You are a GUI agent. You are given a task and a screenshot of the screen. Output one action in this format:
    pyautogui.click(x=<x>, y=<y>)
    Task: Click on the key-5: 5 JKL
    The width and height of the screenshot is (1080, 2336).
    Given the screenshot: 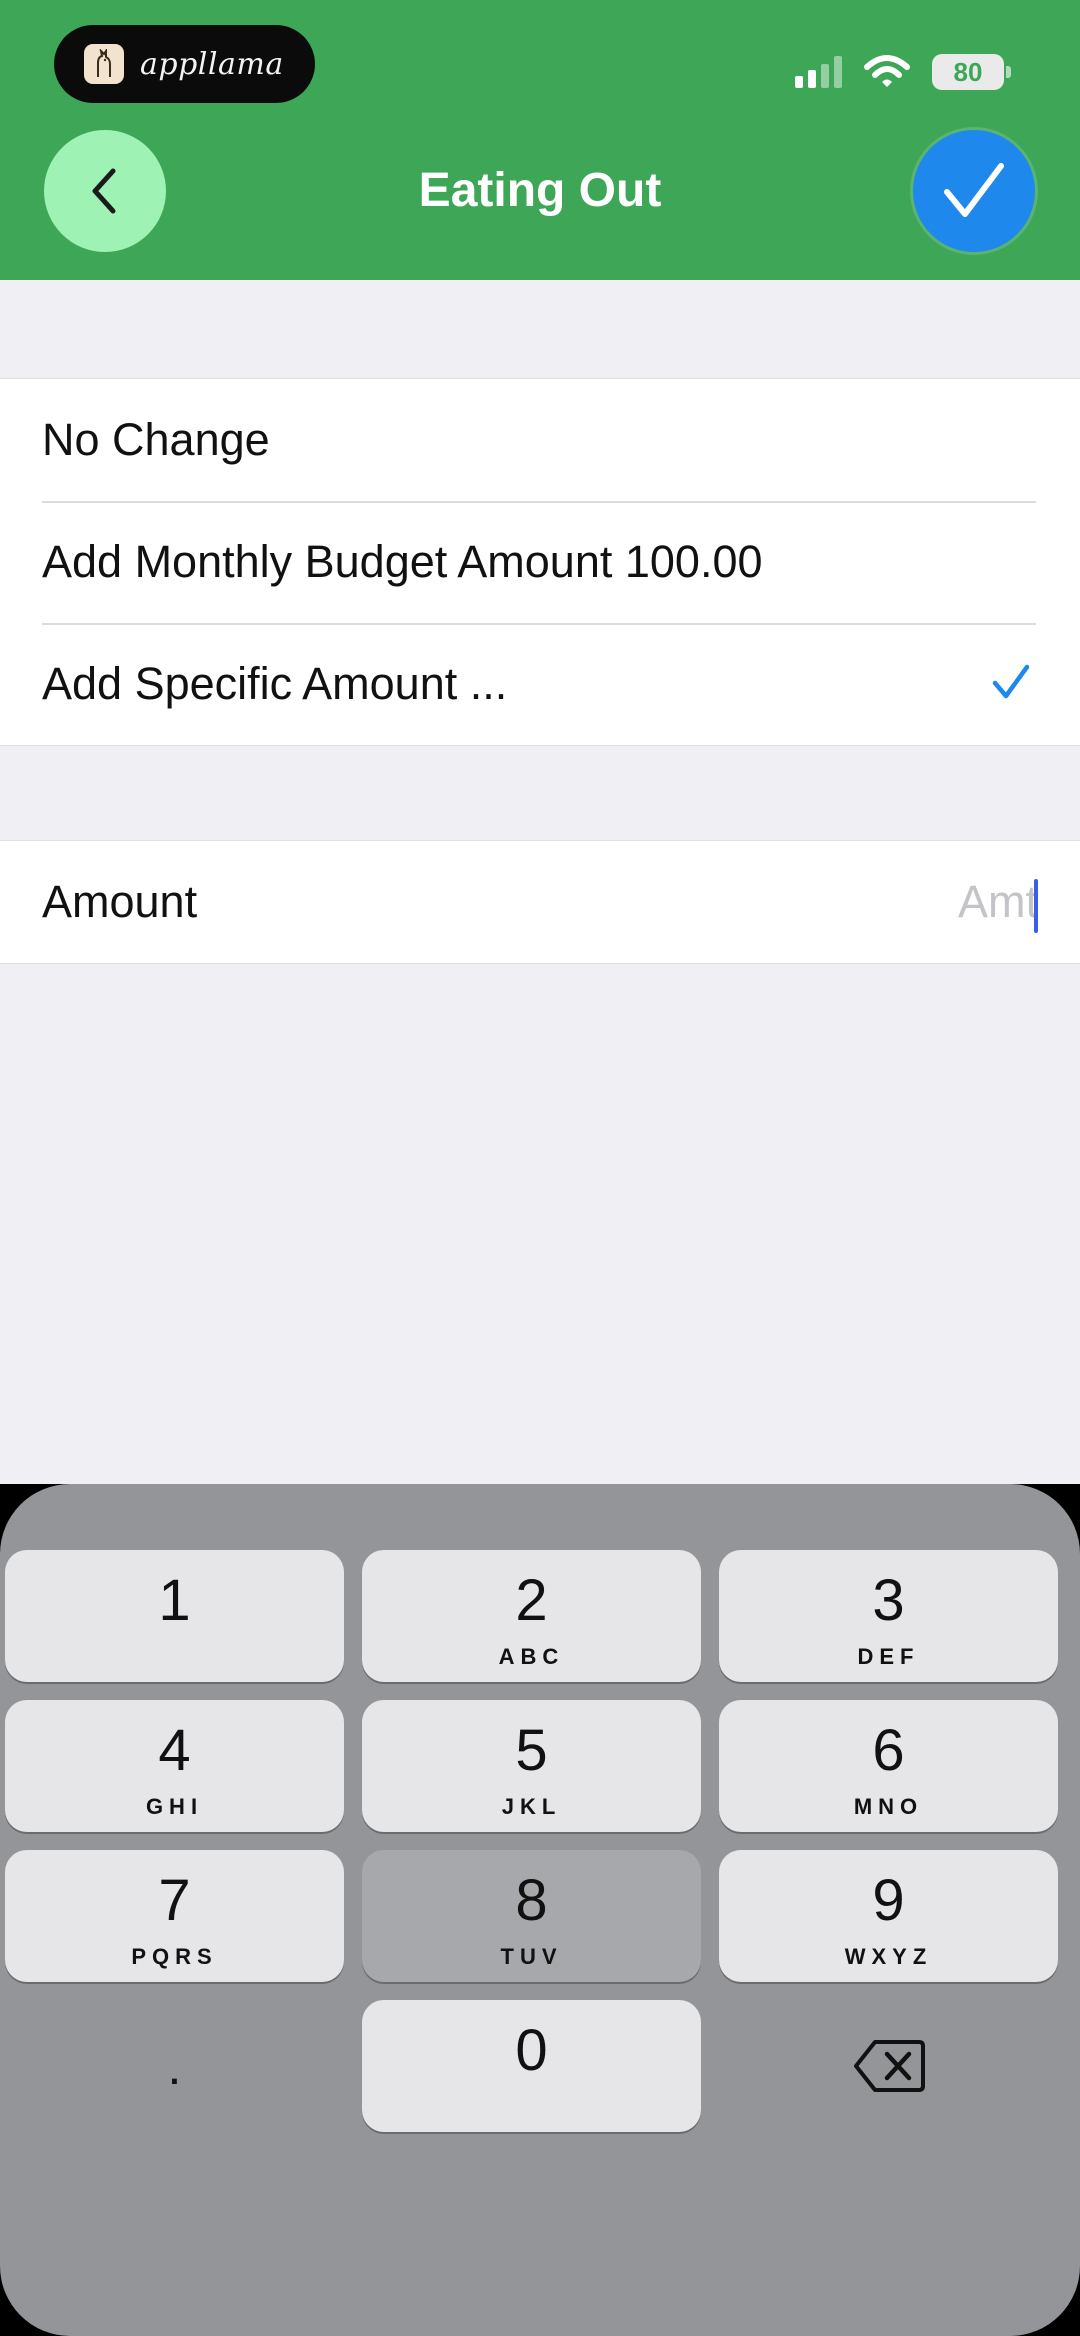 What is the action you would take?
    pyautogui.click(x=531, y=1766)
    